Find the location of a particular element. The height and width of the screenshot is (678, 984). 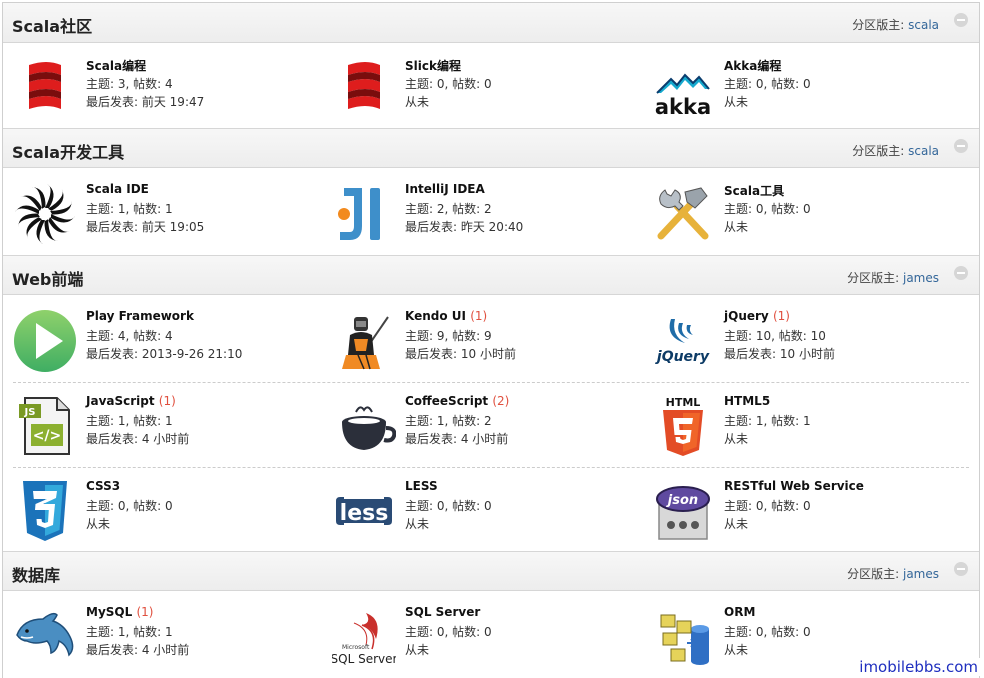

forum-stats: 主题: 9, 帖数: 9 is located at coordinates (448, 336).